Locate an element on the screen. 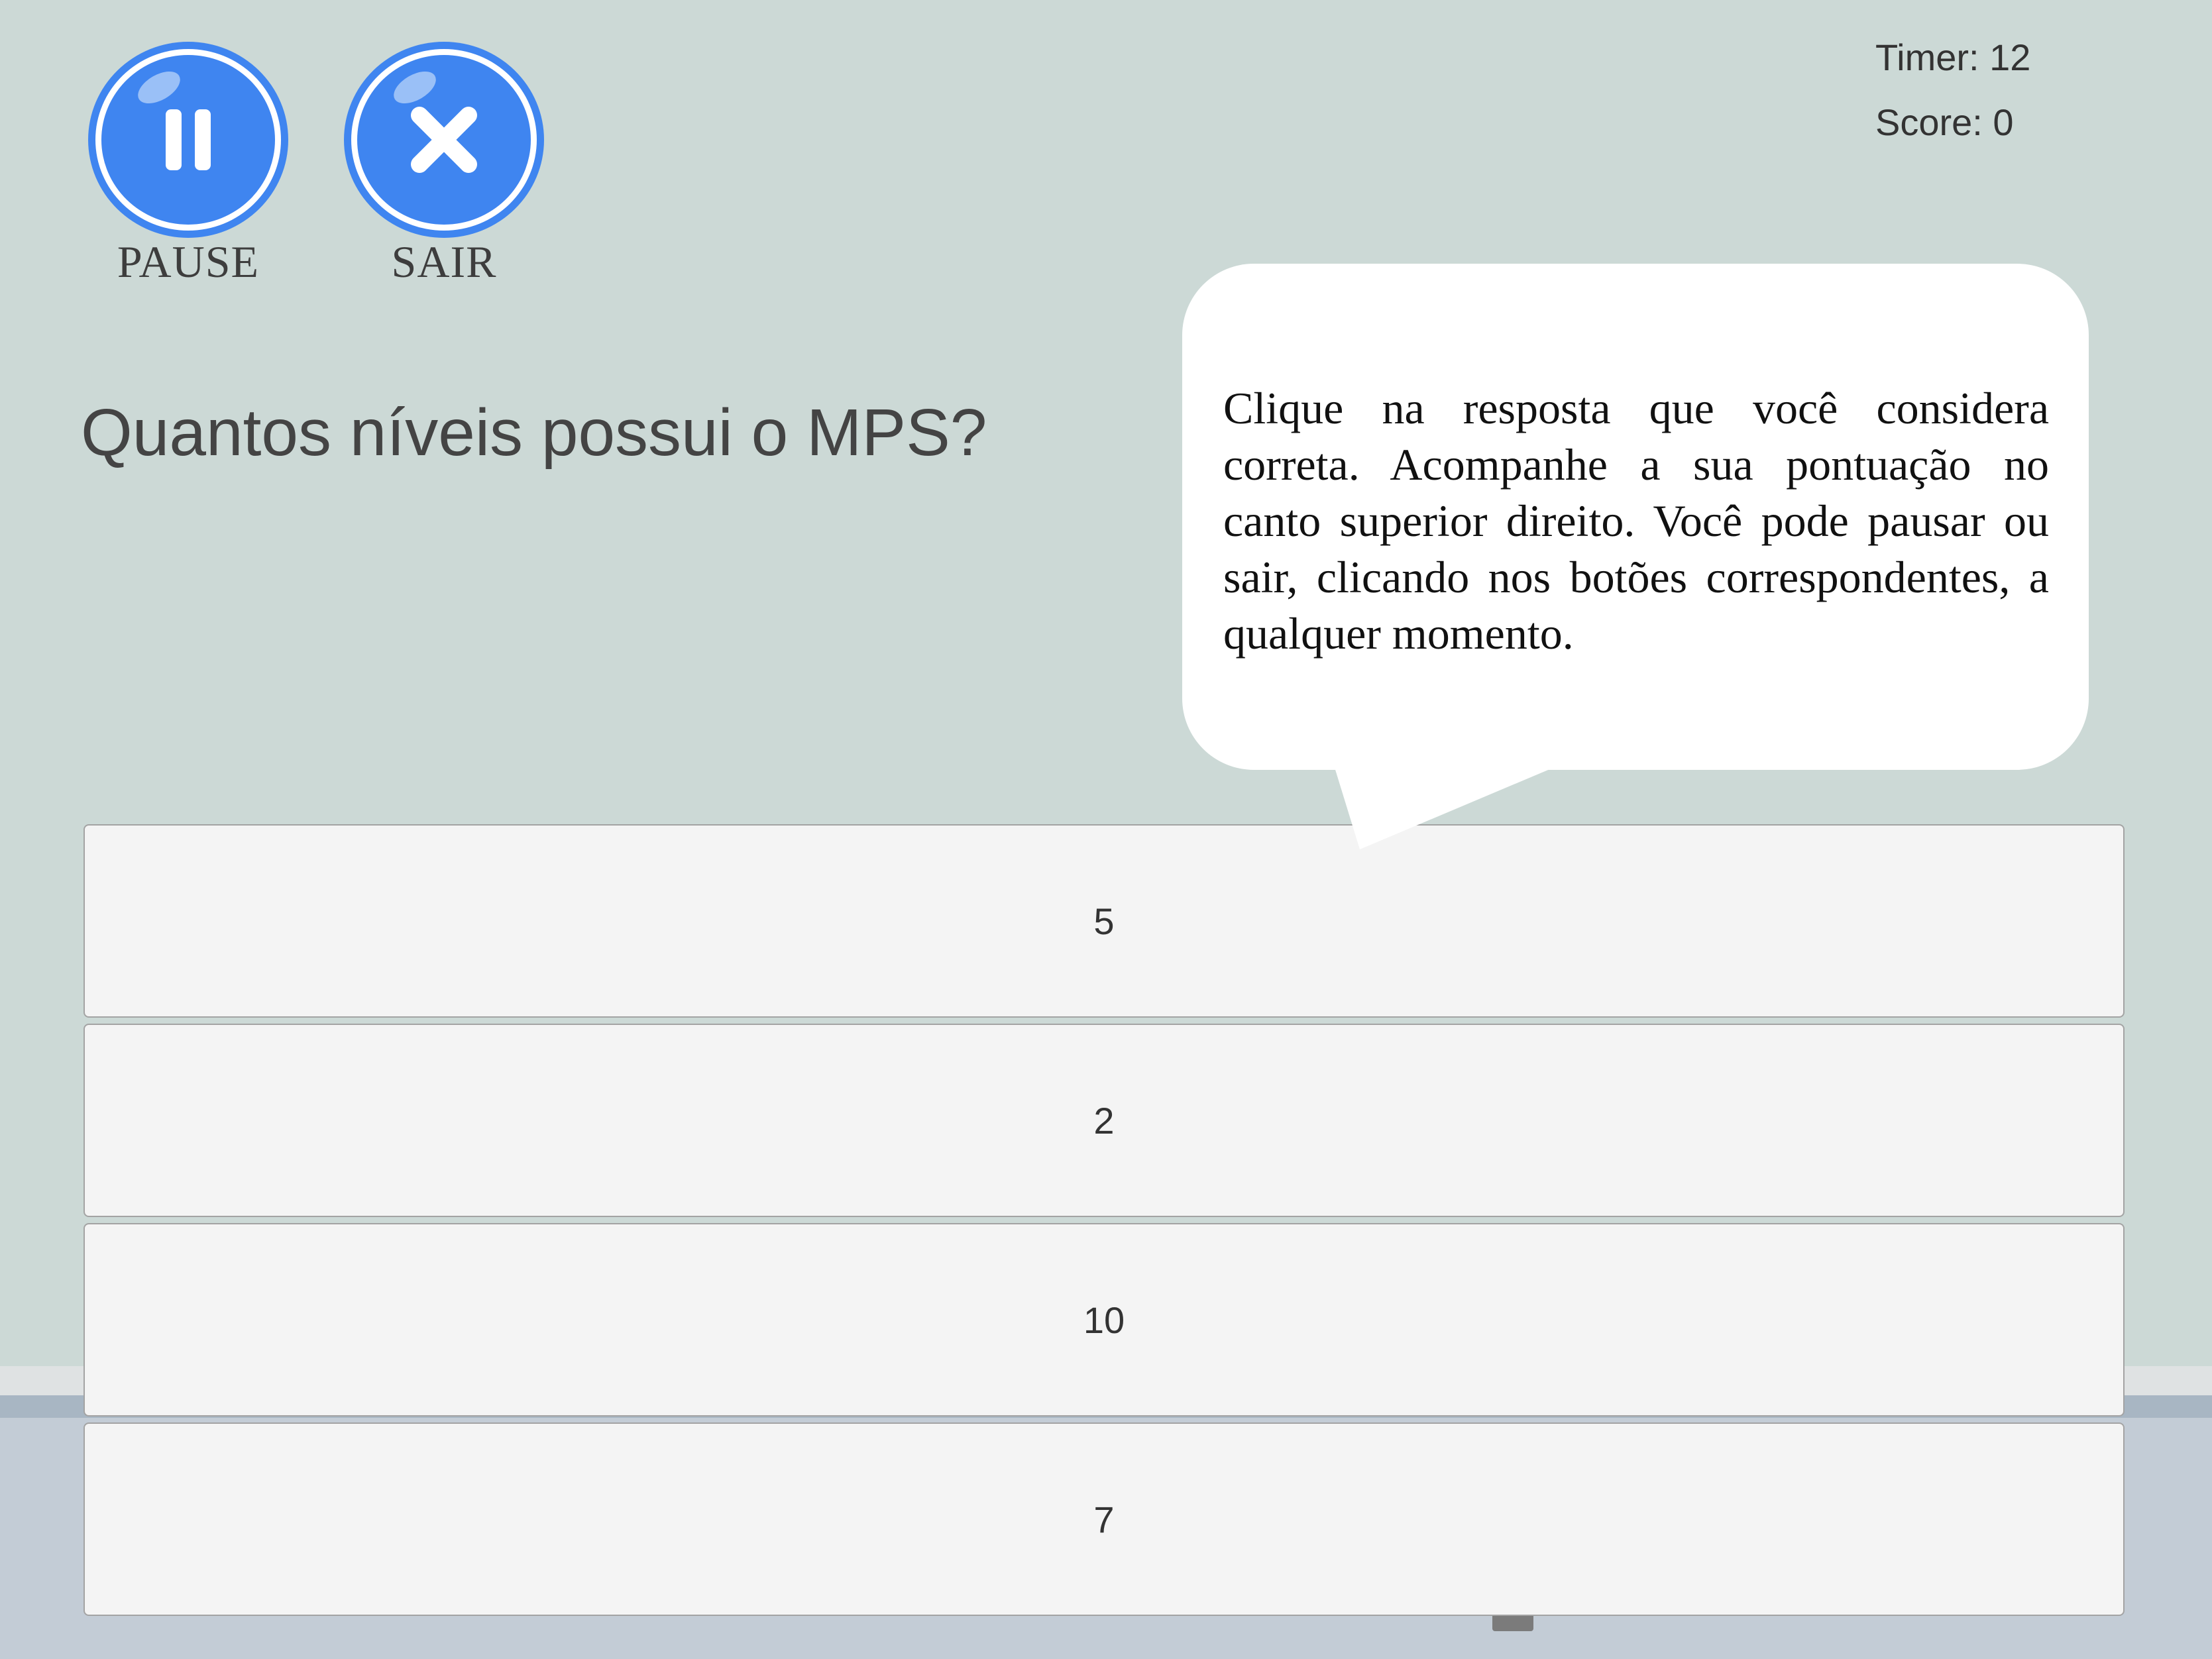  speech-bubble-tail is located at coordinates (1448, 806).